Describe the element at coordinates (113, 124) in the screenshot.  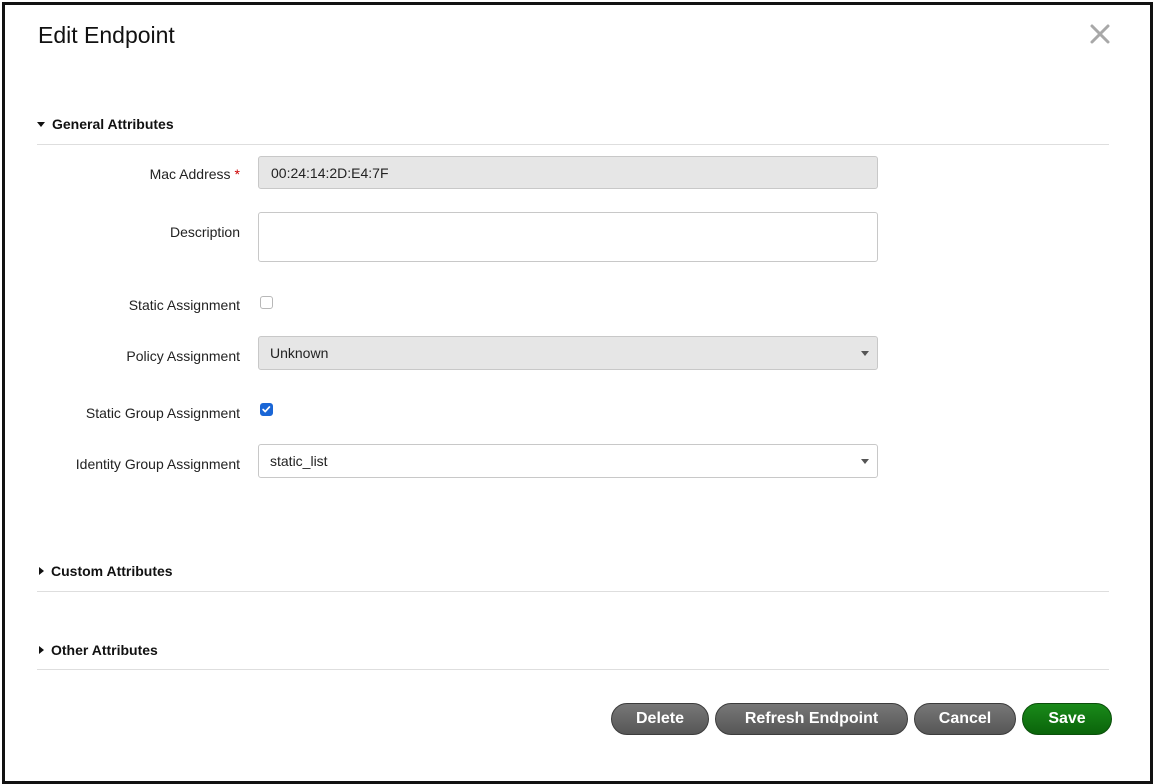
I see `section-general-label: General Attributes` at that location.